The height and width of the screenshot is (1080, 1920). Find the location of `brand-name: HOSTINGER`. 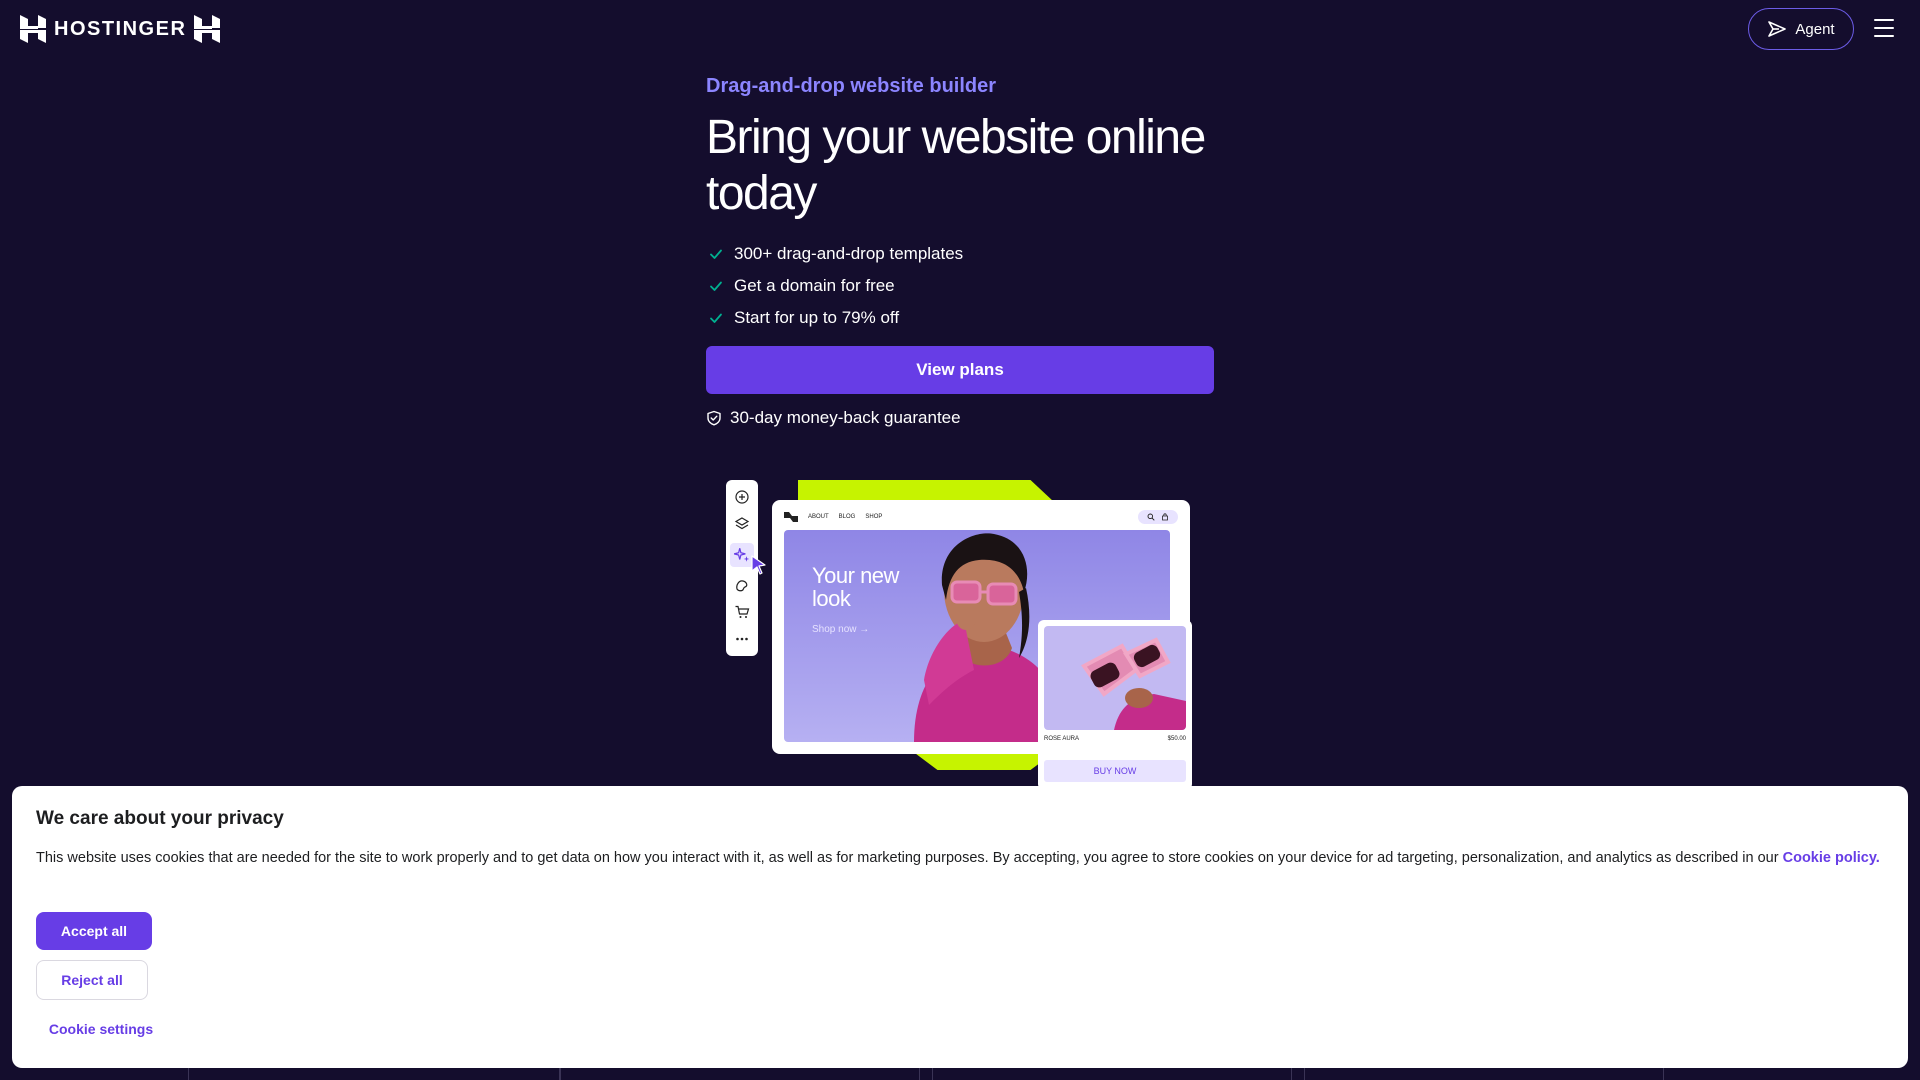

brand-name: HOSTINGER is located at coordinates (120, 28).